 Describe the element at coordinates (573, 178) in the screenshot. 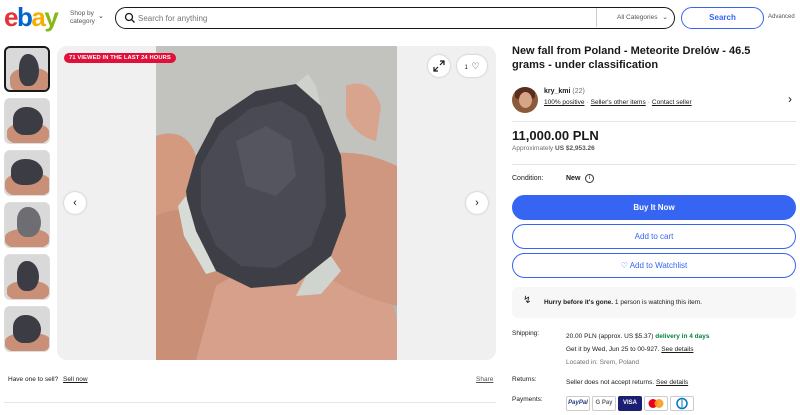

I see `condition-value: New` at that location.